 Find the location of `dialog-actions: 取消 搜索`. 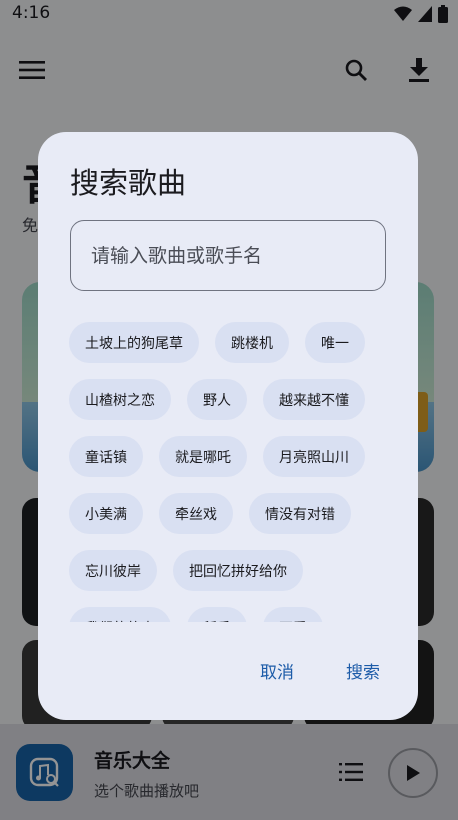

dialog-actions: 取消 搜索 is located at coordinates (320, 670).